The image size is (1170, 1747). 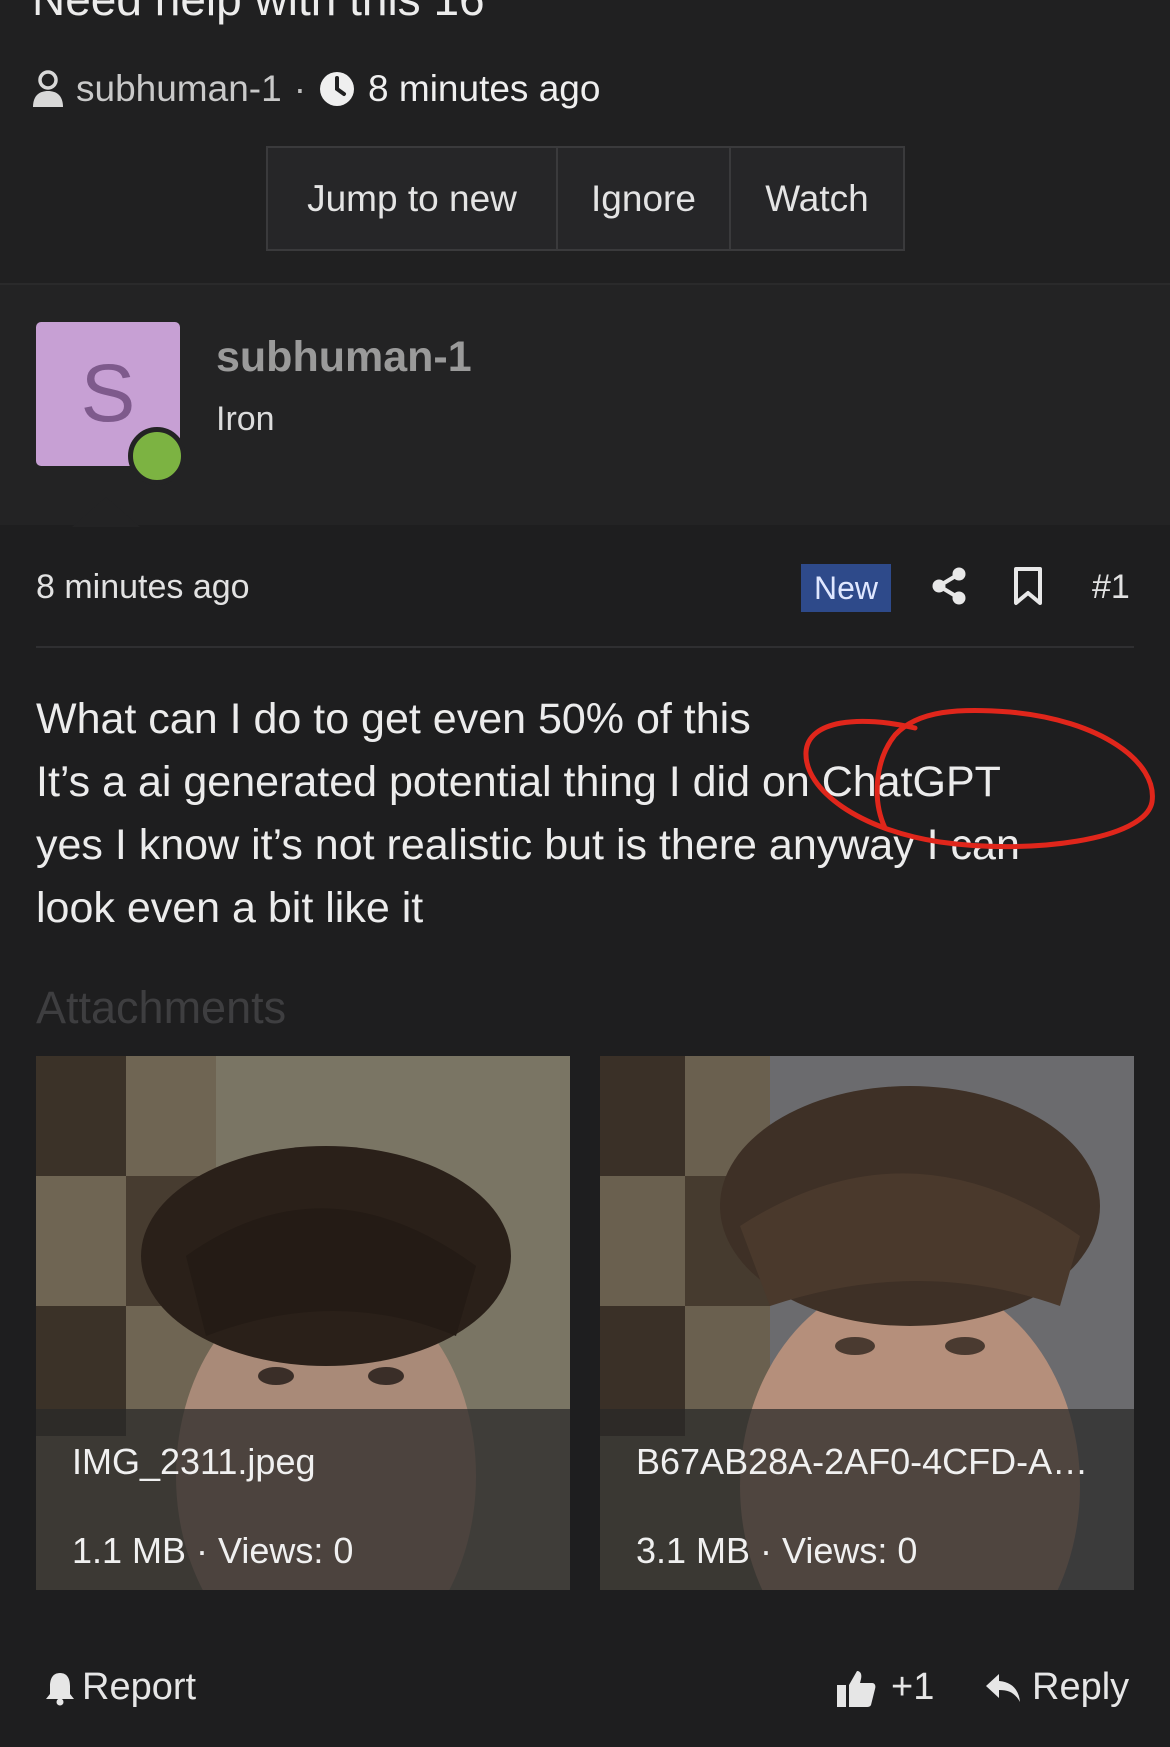 I want to click on post-meta-bar: 8 minutes ago New #1, so click(x=585, y=606).